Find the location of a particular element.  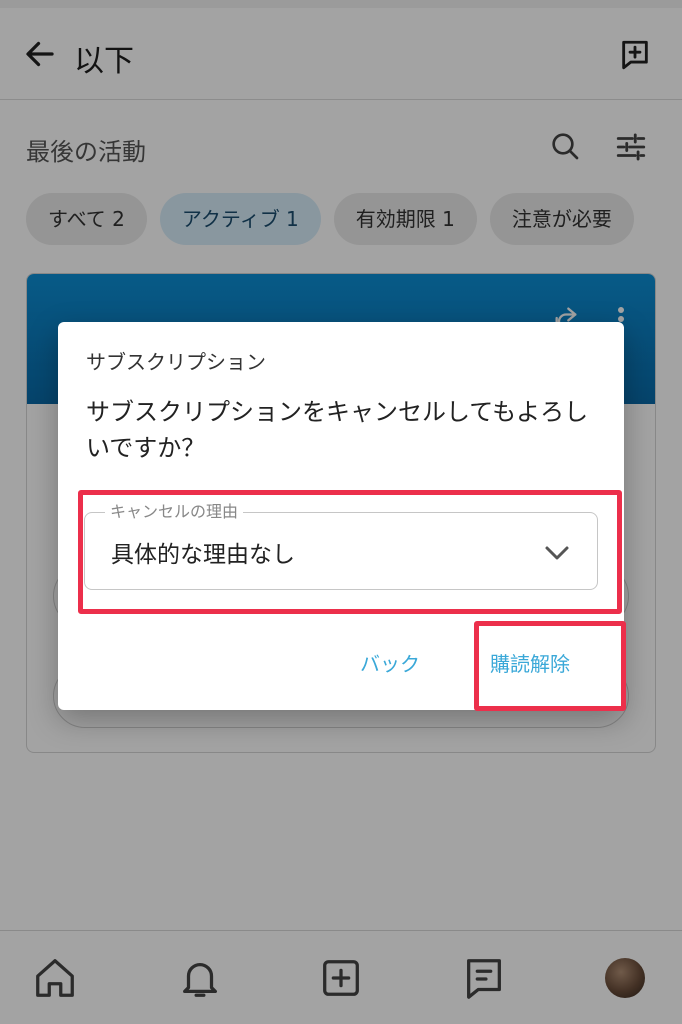

back-button: バック is located at coordinates (390, 662).